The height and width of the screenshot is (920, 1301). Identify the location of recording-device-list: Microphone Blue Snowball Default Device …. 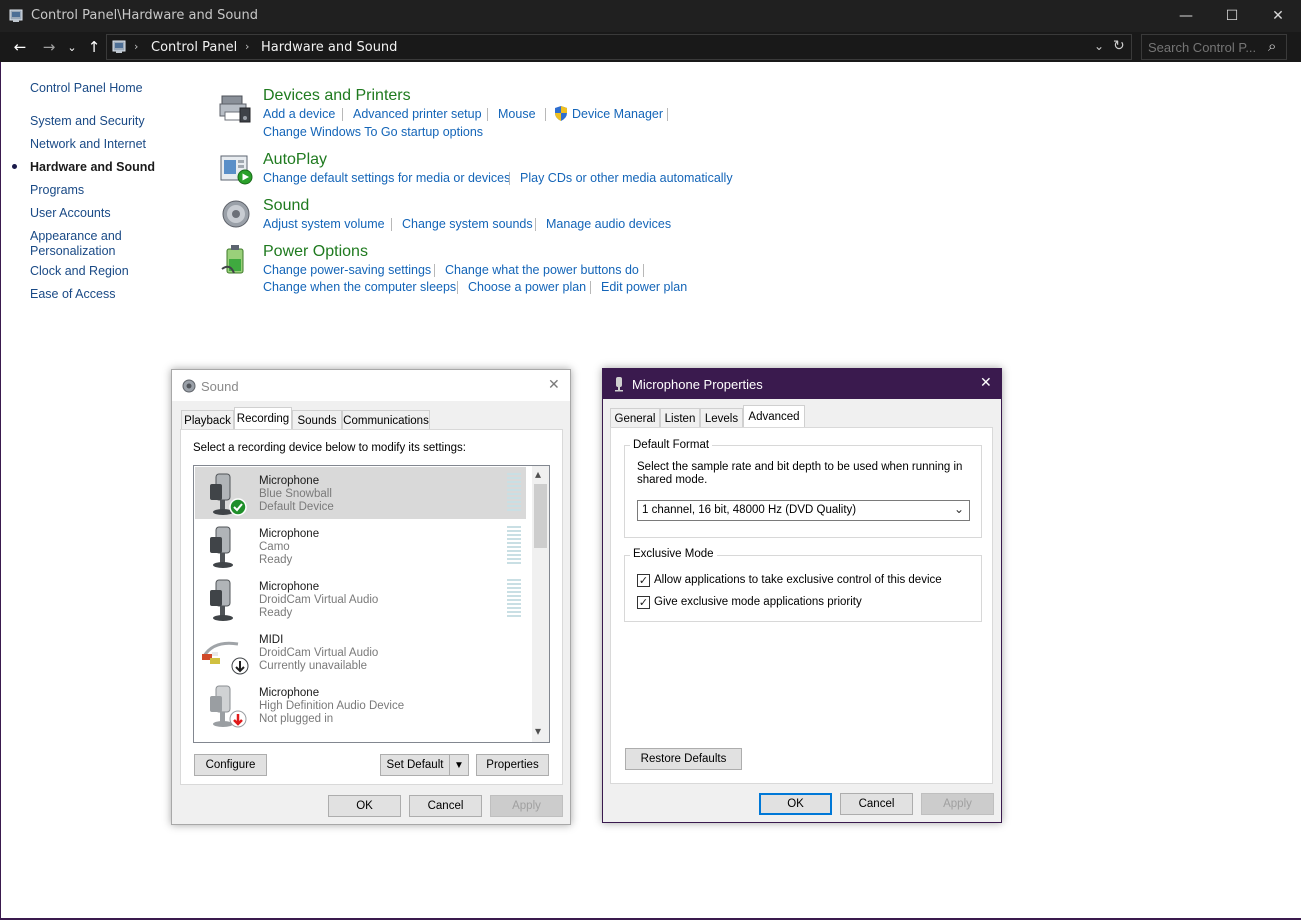
(371, 604).